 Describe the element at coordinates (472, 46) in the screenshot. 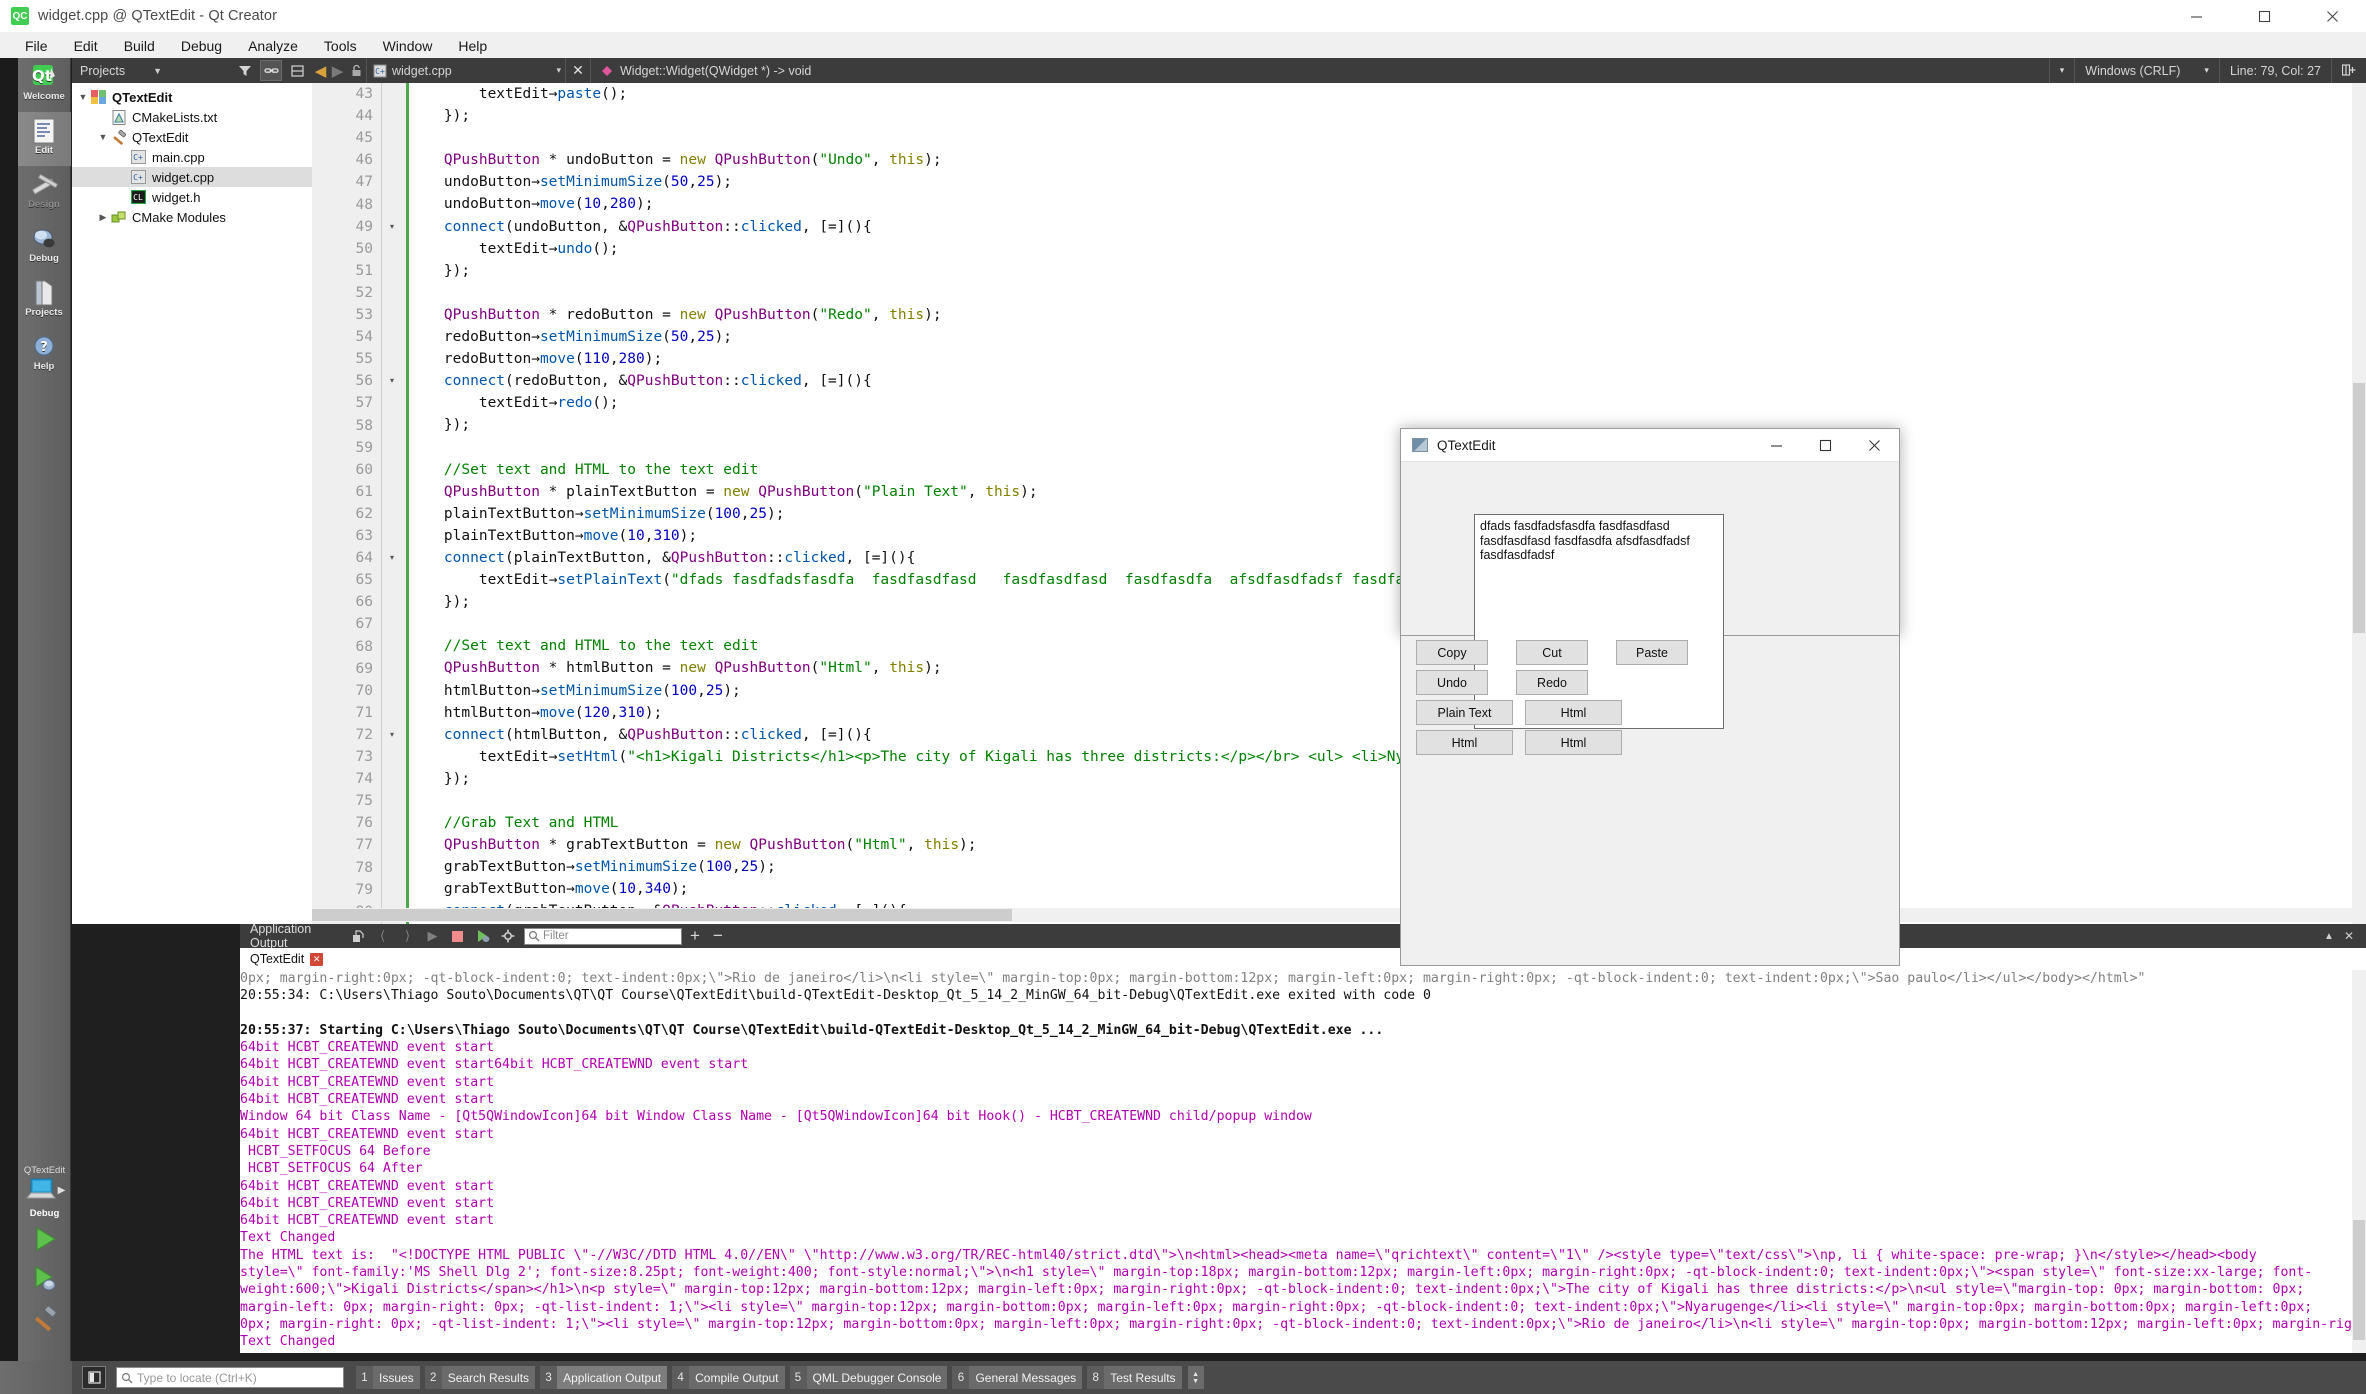

I see `menu-item-help: Help` at that location.